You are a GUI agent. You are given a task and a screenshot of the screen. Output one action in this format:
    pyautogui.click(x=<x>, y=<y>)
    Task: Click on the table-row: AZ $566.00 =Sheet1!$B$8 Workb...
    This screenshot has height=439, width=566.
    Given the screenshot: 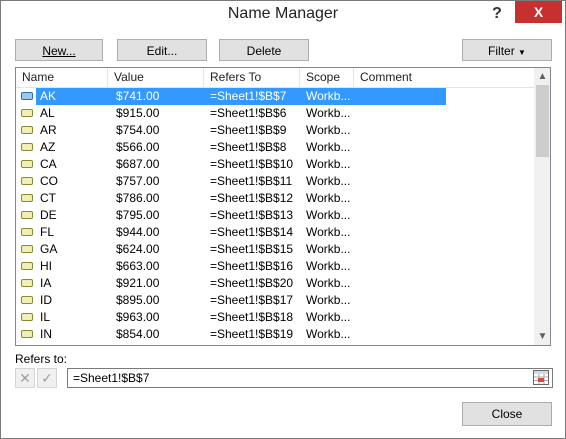 What is the action you would take?
    pyautogui.click(x=275, y=147)
    